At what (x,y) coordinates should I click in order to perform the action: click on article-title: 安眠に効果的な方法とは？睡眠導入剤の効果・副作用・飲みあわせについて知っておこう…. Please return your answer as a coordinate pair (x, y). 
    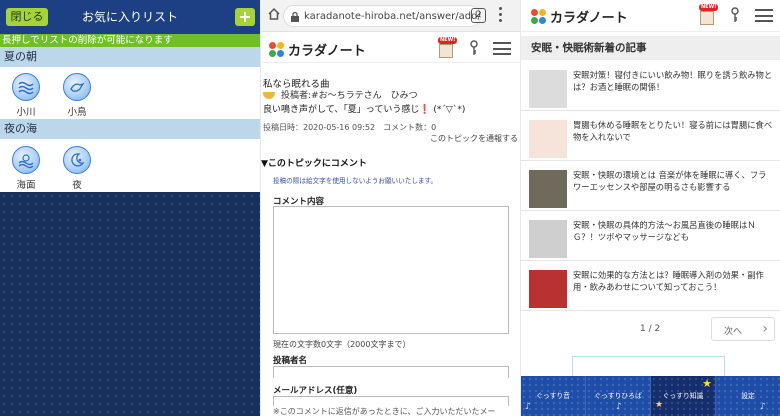
    Looking at the image, I should click on (668, 281).